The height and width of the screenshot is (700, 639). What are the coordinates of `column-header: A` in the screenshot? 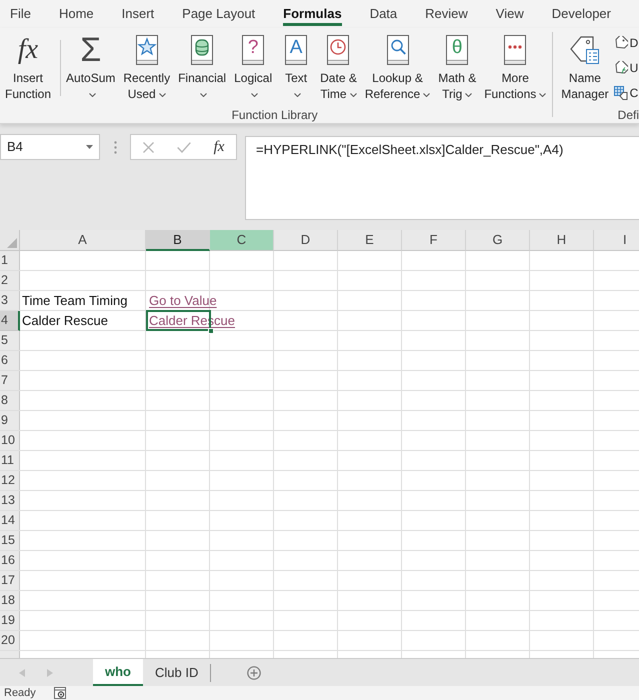 It's located at (83, 240).